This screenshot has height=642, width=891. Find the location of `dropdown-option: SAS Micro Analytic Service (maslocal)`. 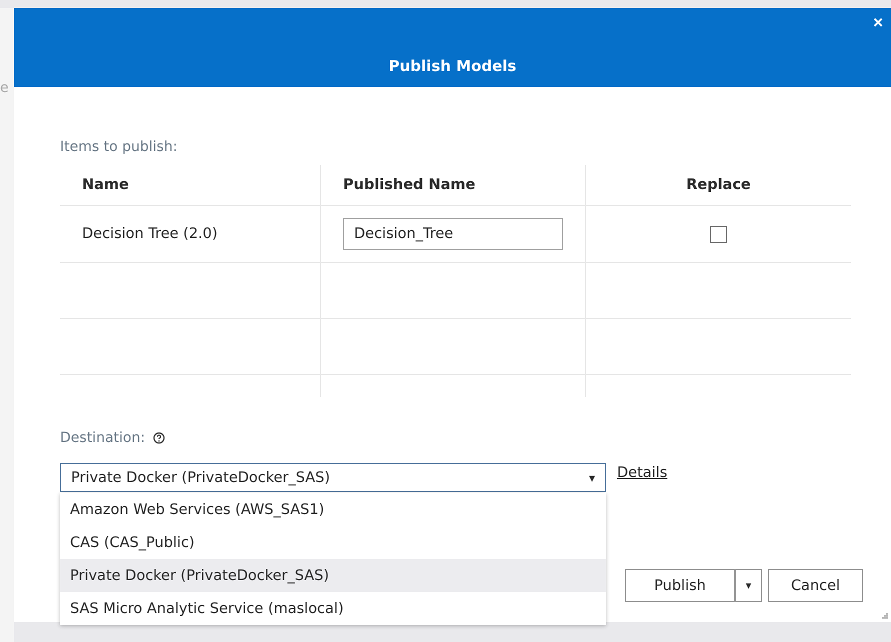

dropdown-option: SAS Micro Analytic Service (maslocal) is located at coordinates (333, 608).